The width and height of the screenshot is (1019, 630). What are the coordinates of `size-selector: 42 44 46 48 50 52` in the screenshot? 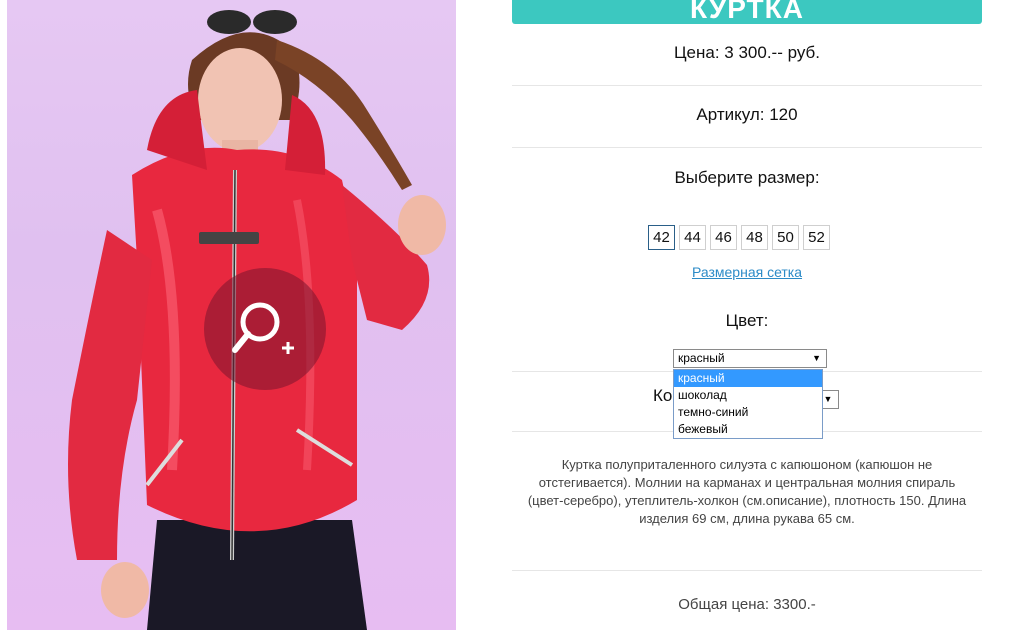 It's located at (739, 237).